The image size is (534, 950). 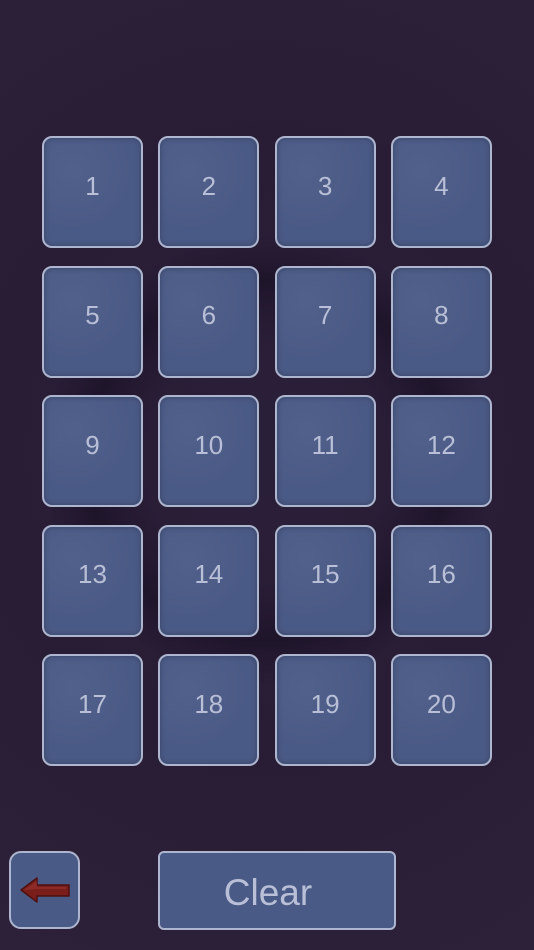 I want to click on tile-label: 5, so click(x=92, y=315).